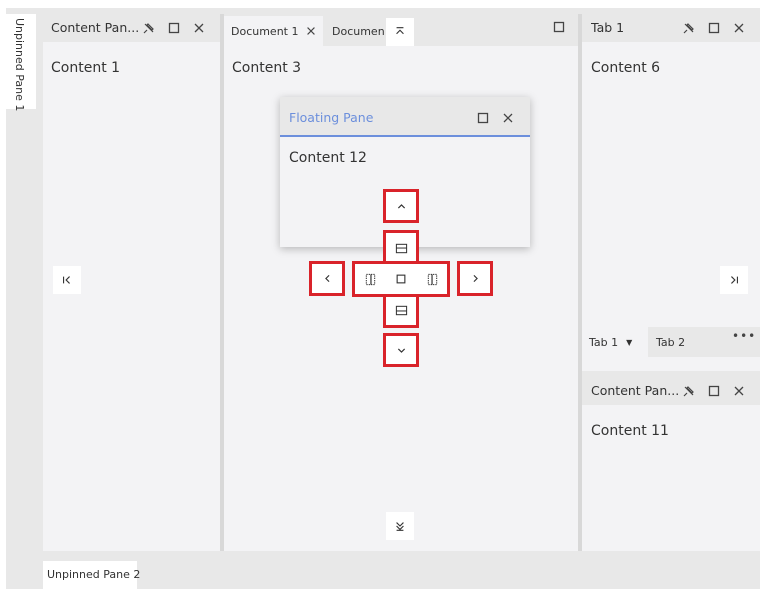 This screenshot has width=765, height=593. I want to click on floating-pane-header: Floating Pane, so click(405, 117).